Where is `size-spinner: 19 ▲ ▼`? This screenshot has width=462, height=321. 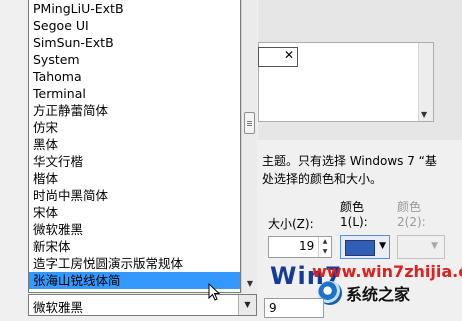
size-spinner: 19 ▲ ▼ is located at coordinates (300, 247).